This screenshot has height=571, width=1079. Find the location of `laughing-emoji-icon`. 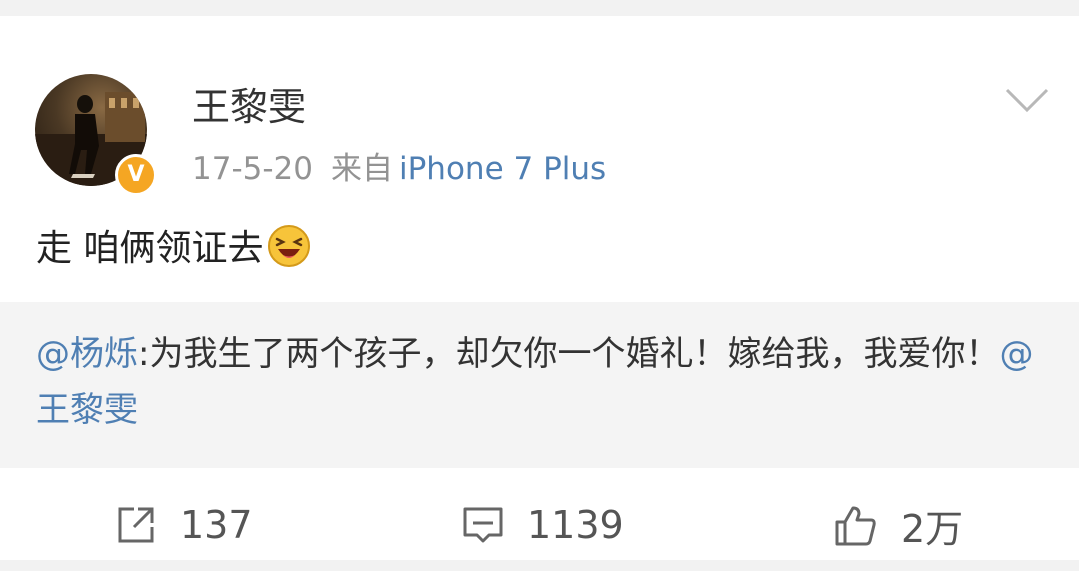

laughing-emoji-icon is located at coordinates (289, 253).